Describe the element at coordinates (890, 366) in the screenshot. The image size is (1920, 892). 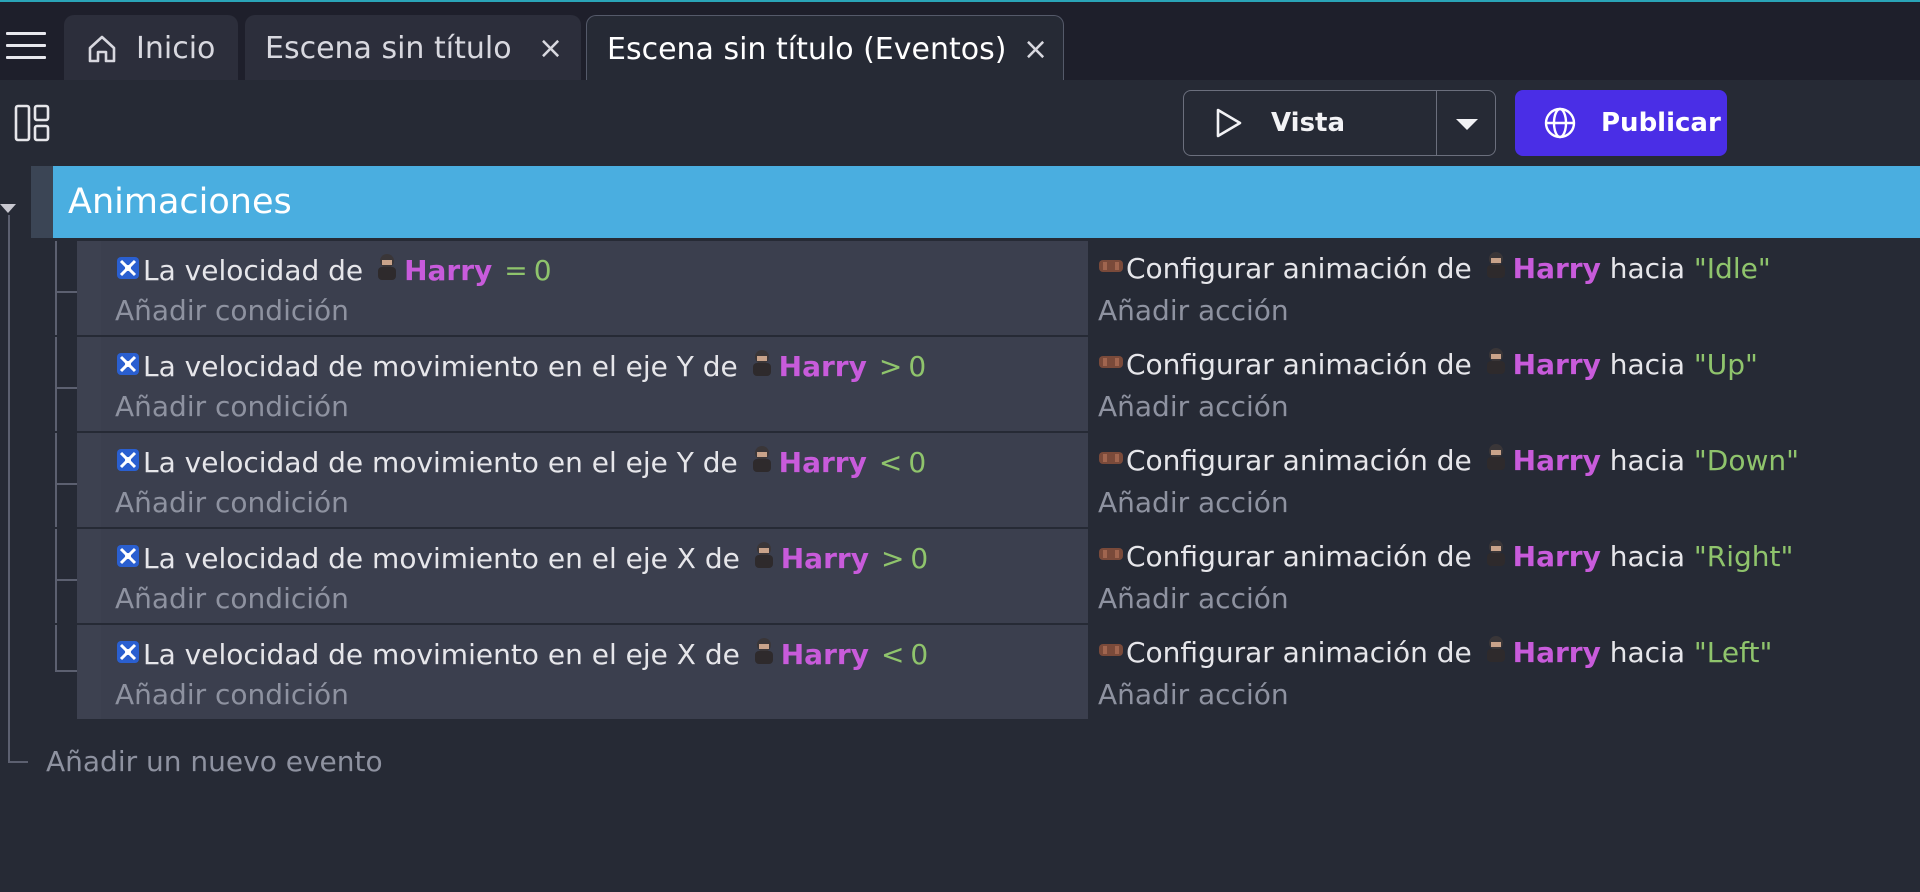
I see `operator: >` at that location.